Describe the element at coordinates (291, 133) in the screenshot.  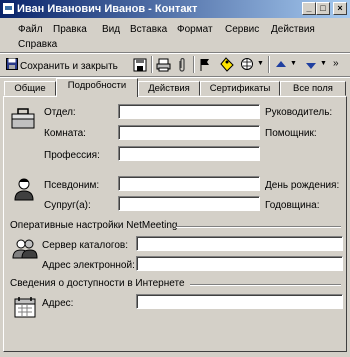
I see `assistant-label: Помощник:` at that location.